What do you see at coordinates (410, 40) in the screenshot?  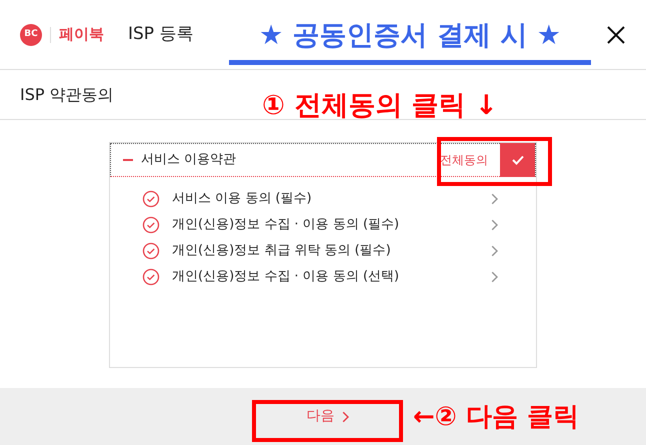 I see `banner-annotation: ★ 공동인증서 결제 시 ★` at bounding box center [410, 40].